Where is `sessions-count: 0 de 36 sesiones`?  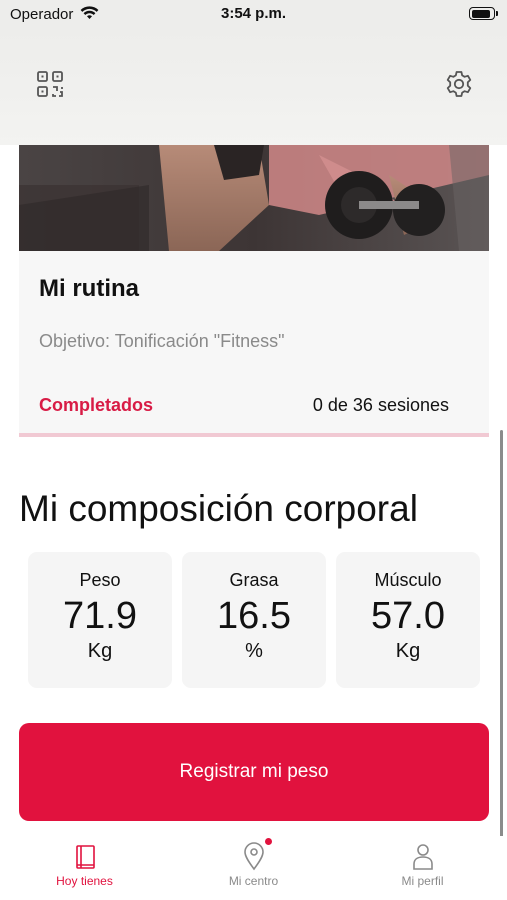
sessions-count: 0 de 36 sesiones is located at coordinates (380, 405).